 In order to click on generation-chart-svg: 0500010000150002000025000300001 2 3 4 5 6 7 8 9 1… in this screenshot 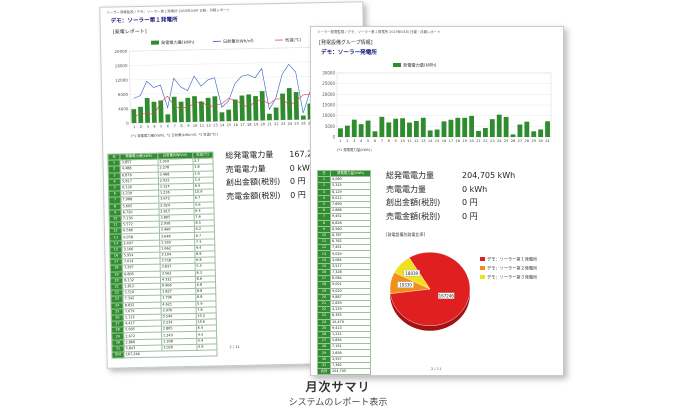, I will do `click(437, 107)`.